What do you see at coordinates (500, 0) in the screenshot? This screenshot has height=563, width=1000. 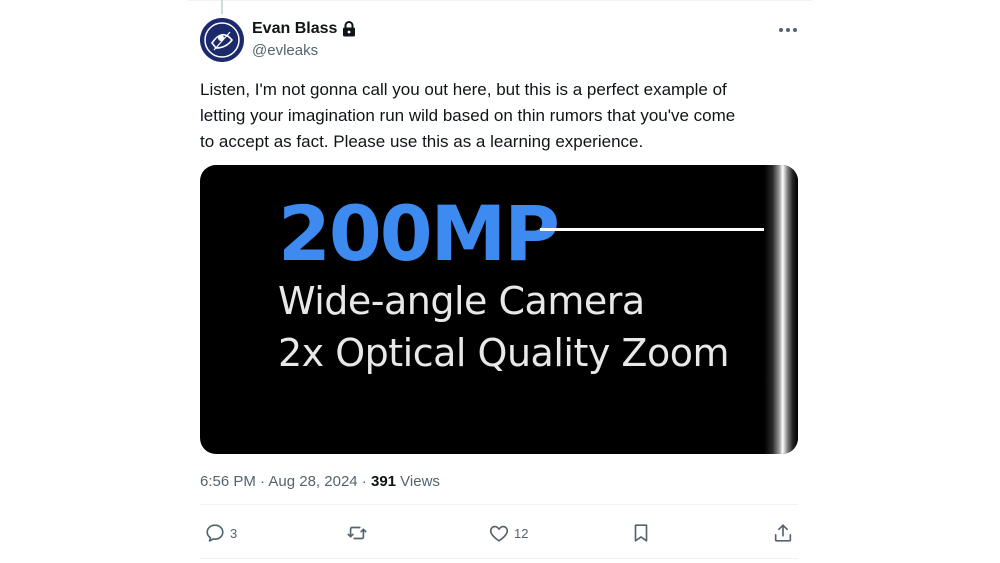 I see `top-divider` at bounding box center [500, 0].